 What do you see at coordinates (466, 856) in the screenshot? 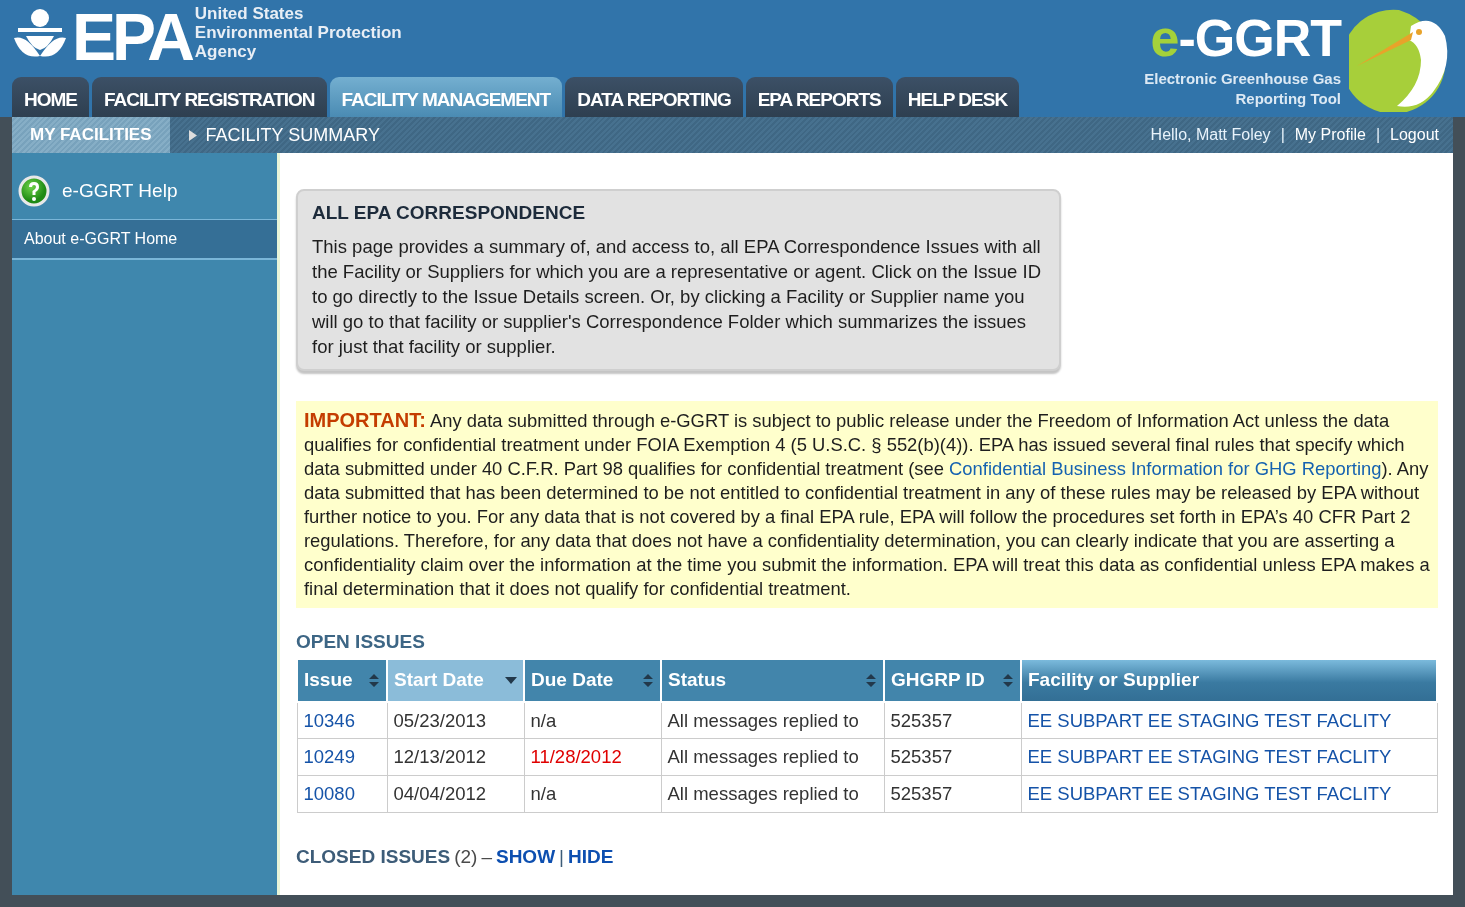
I see `count-text: (2)` at bounding box center [466, 856].